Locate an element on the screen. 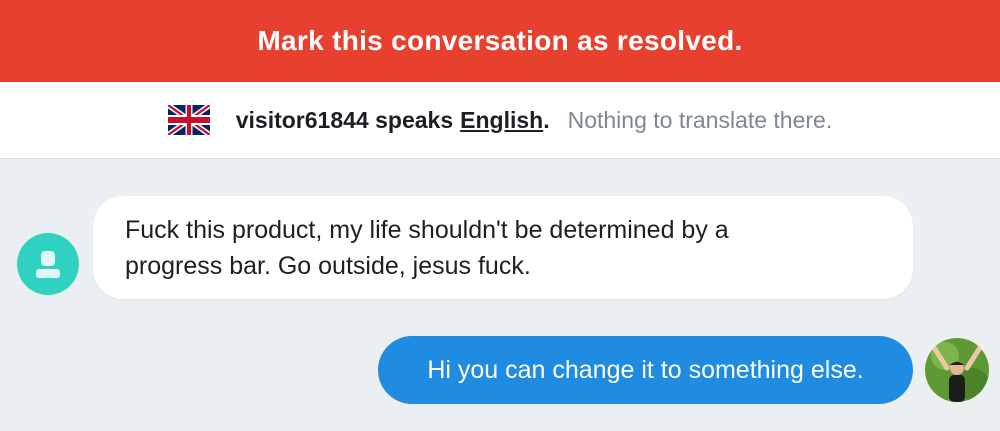 This screenshot has height=431, width=1000. language-link: English is located at coordinates (501, 120).